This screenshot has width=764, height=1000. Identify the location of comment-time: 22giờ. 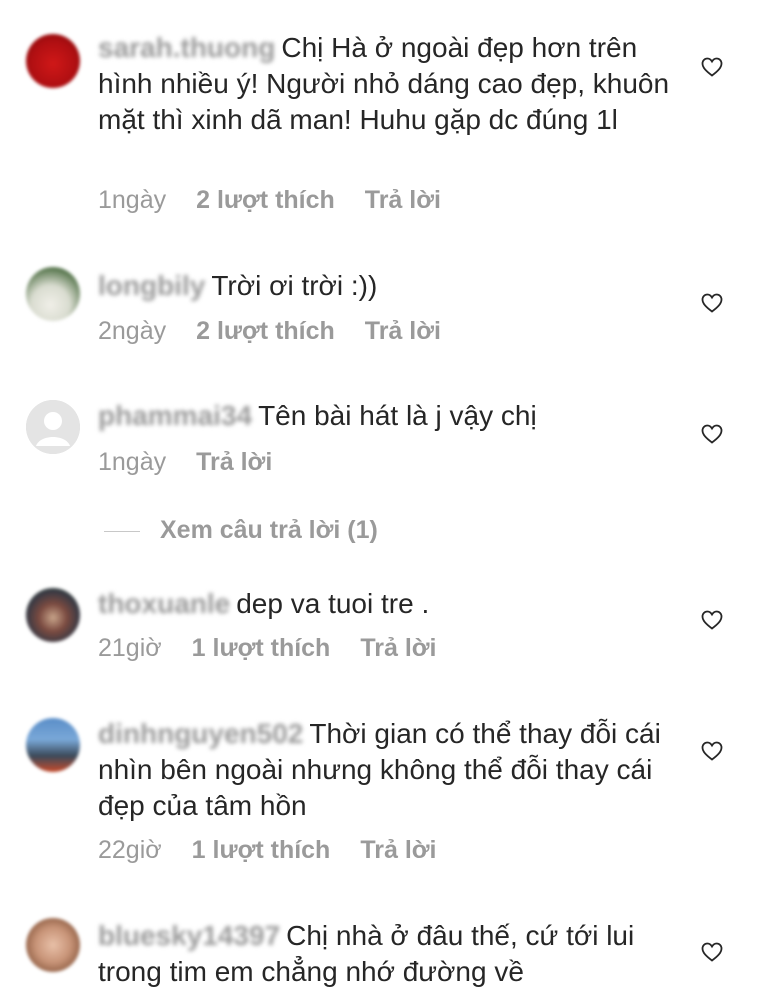
(130, 850).